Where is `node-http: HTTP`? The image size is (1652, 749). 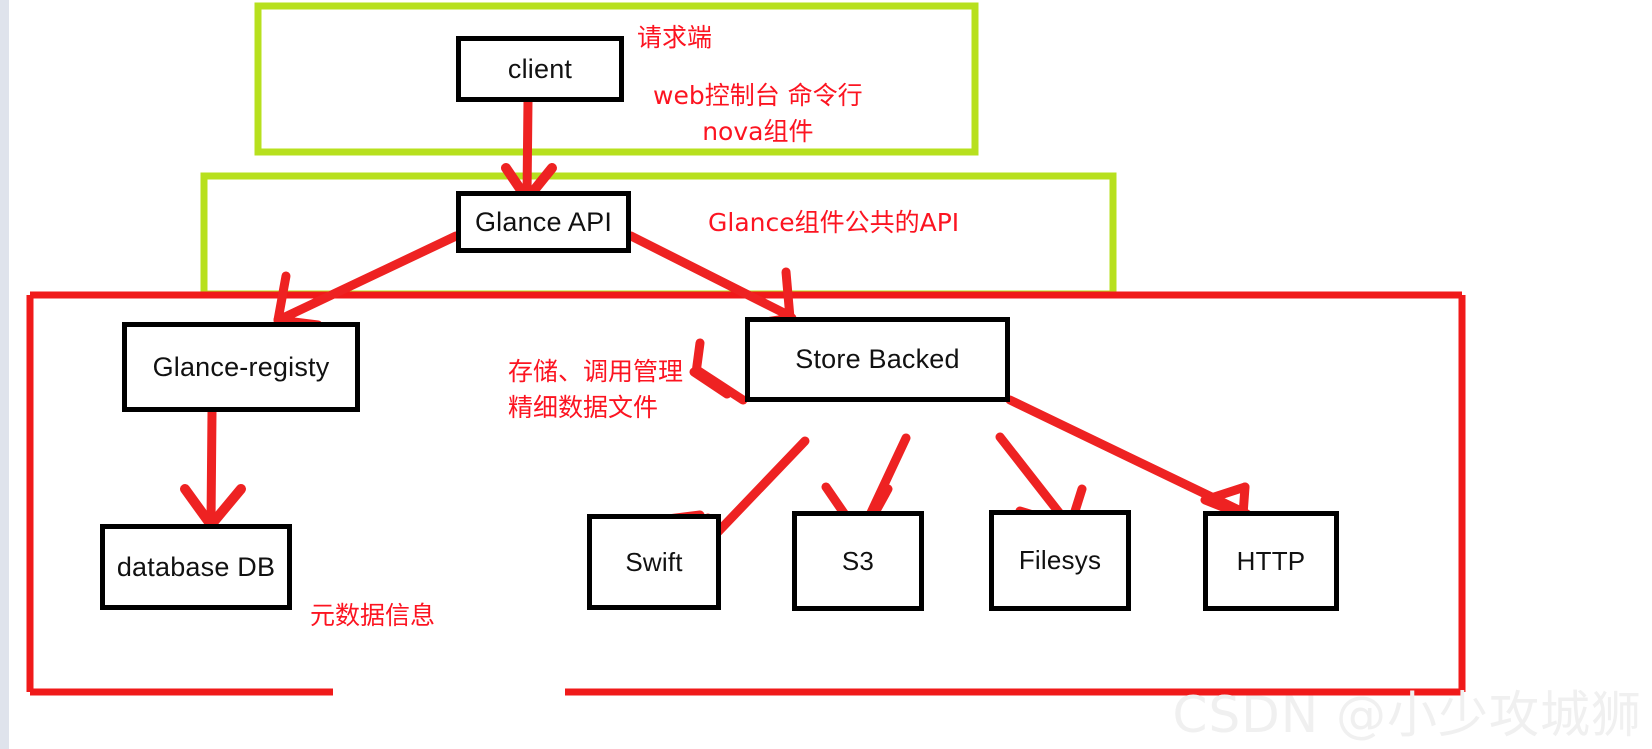 node-http: HTTP is located at coordinates (1271, 561).